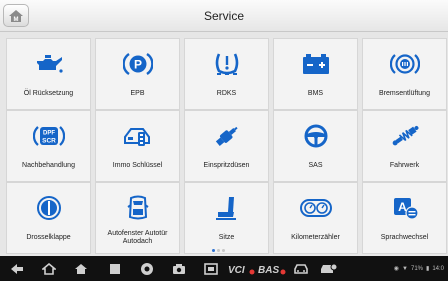  Describe the element at coordinates (301, 268) in the screenshot. I see `car-icon` at that location.